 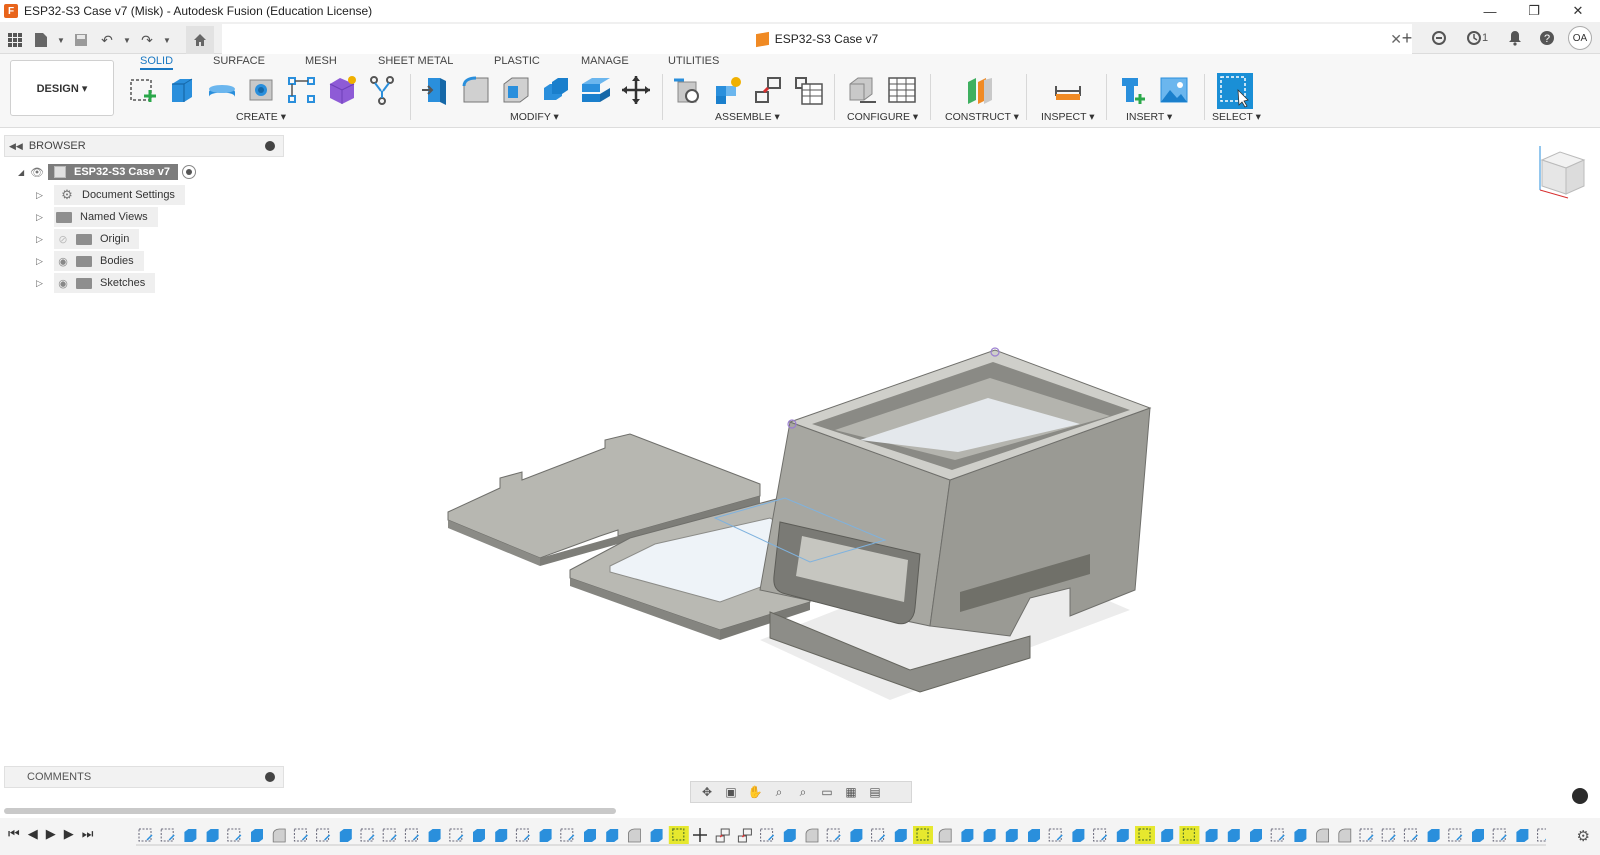 What do you see at coordinates (1563, 171) in the screenshot?
I see `view-cube` at bounding box center [1563, 171].